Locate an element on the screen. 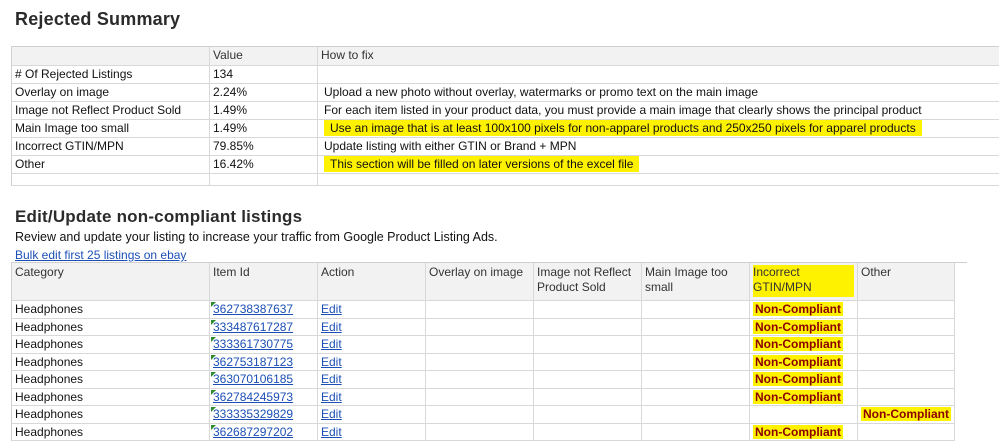  summary-row: # Of Rejected Listings 134 is located at coordinates (505, 75).